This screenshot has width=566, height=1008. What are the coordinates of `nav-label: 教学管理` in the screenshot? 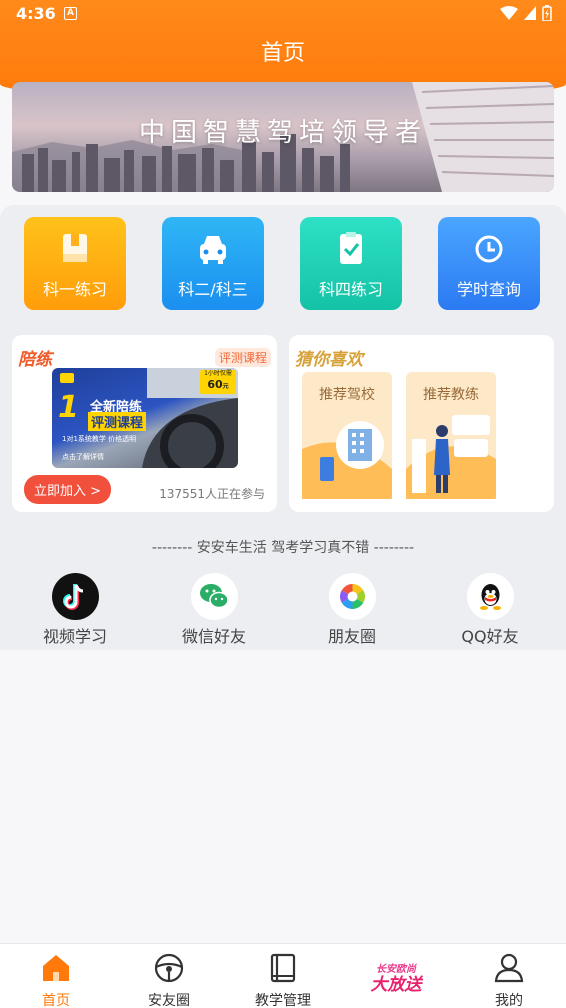 It's located at (283, 1000).